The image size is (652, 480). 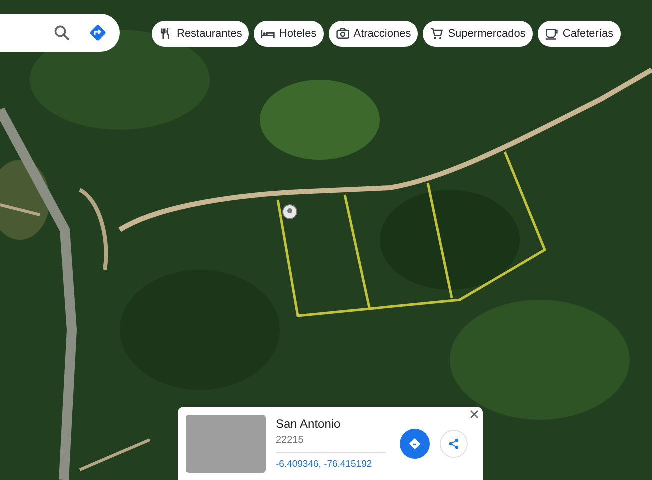 I want to click on category-chip: Atracciones, so click(x=373, y=34).